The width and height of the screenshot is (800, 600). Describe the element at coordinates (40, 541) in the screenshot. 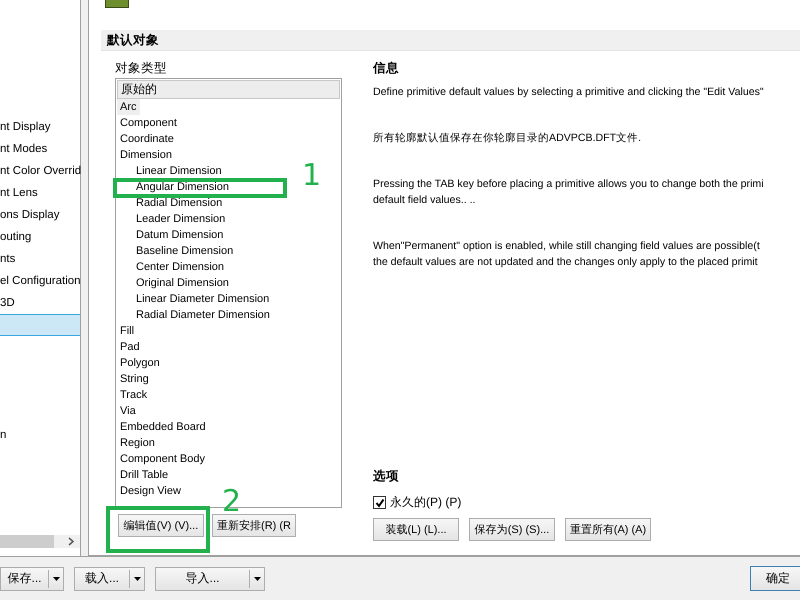

I see `horizontal-scrollbar` at that location.